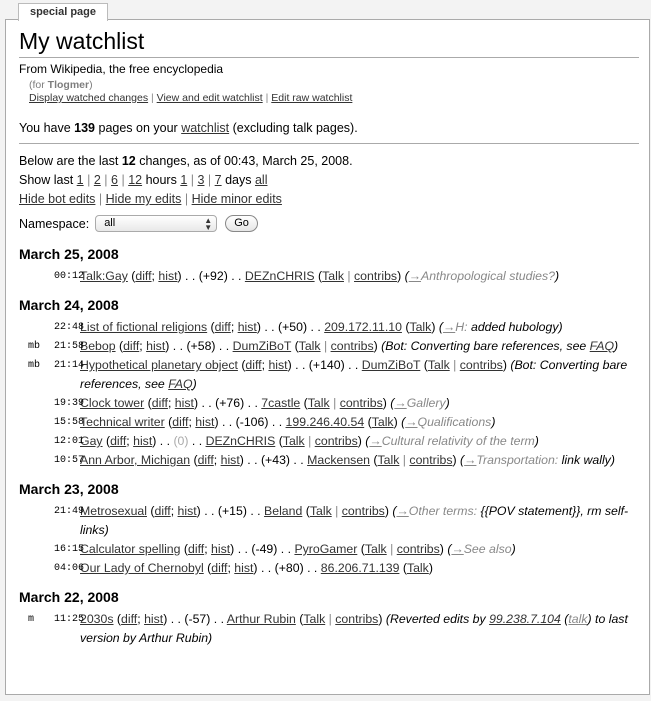 The width and height of the screenshot is (651, 701). What do you see at coordinates (98, 346) in the screenshot?
I see `page-link: Bebop` at bounding box center [98, 346].